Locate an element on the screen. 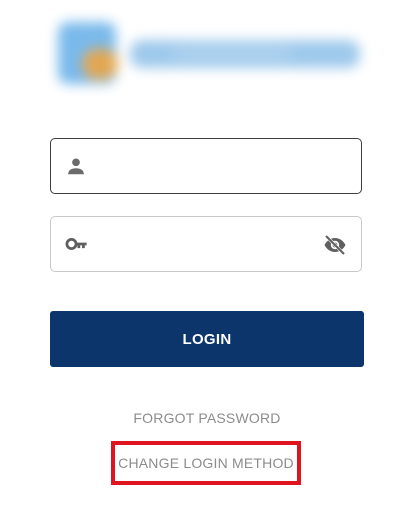  change-login-method-highlight: CHANGE LOGIN METHOD is located at coordinates (206, 463).